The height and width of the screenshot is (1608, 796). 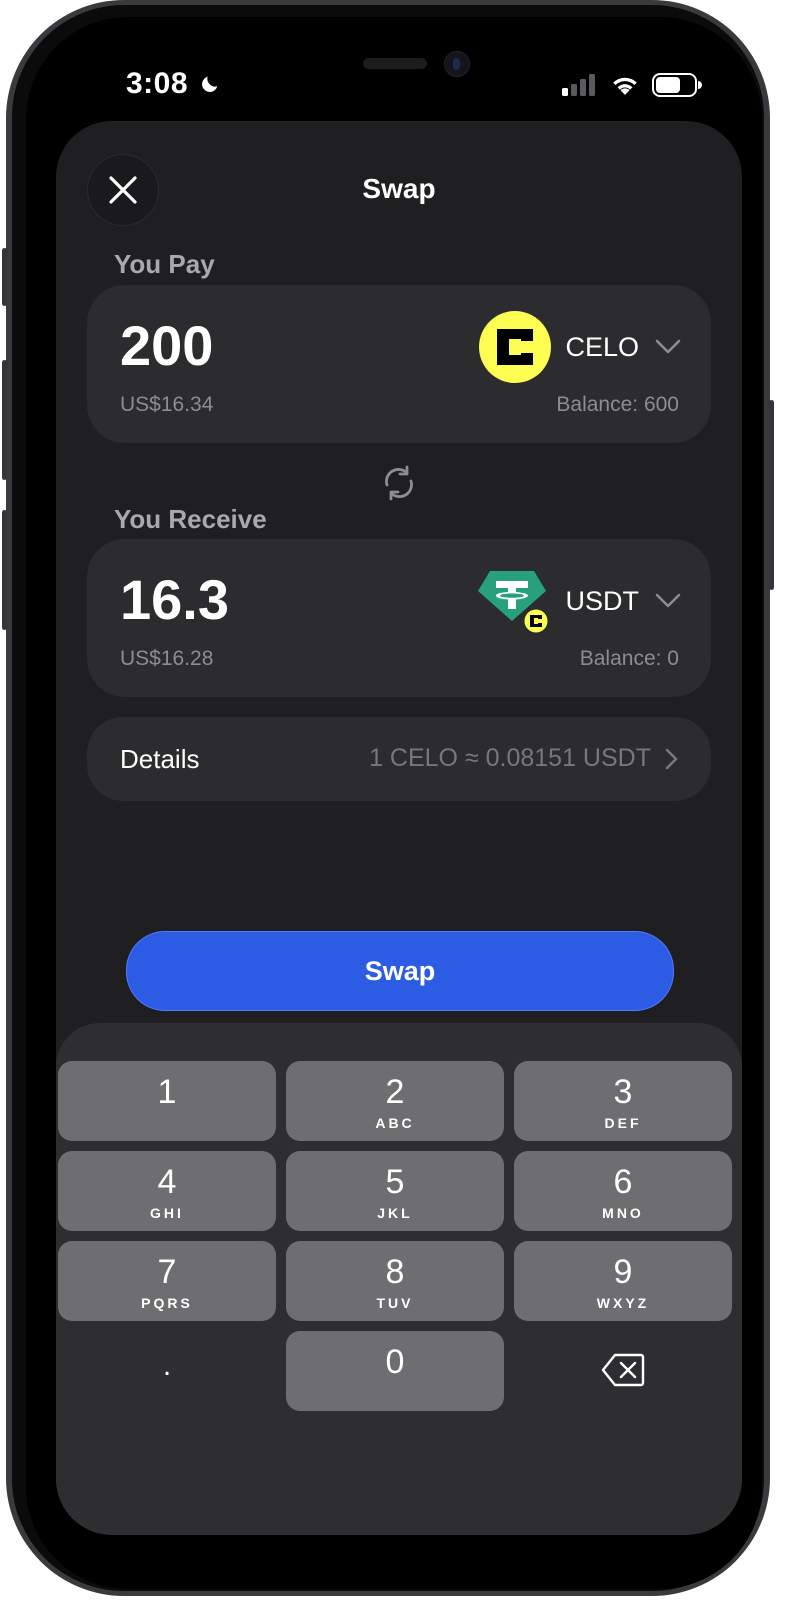 I want to click on receive-card: 16.3 US$16.28 Balance: 0 USDT, so click(x=399, y=618).